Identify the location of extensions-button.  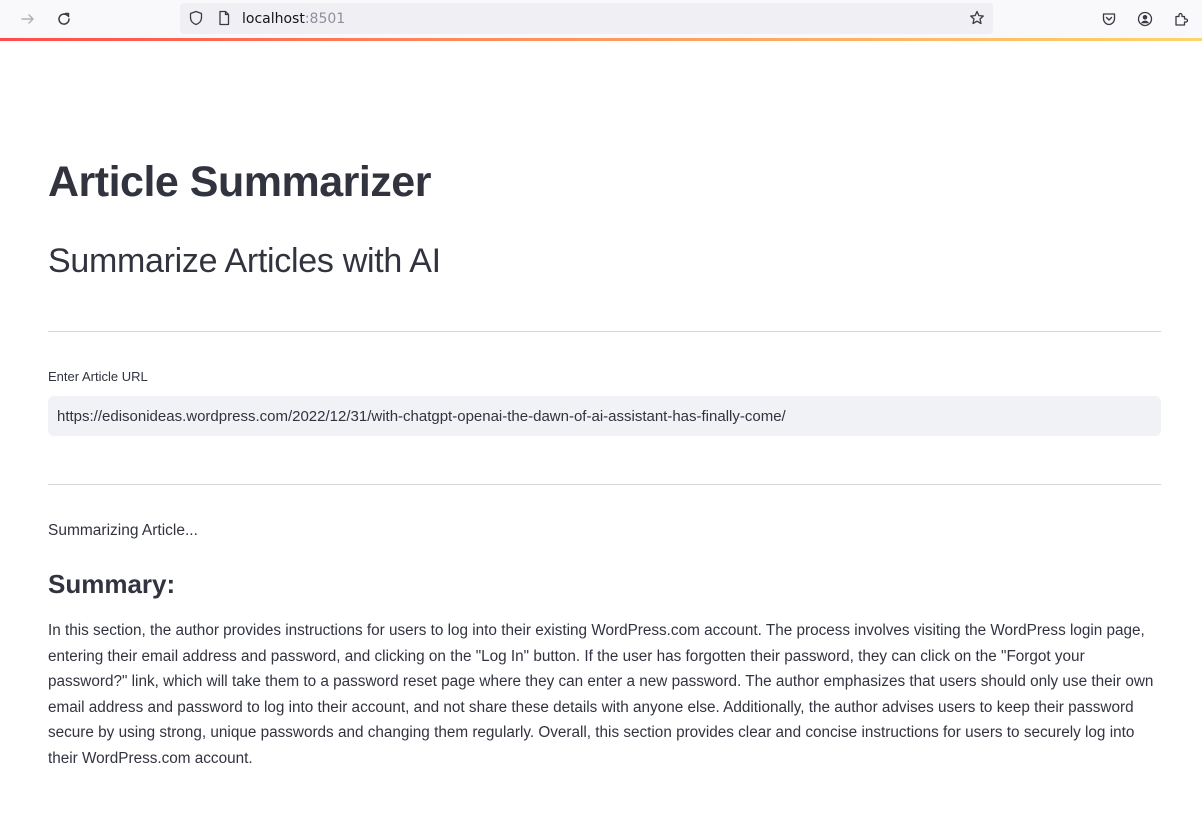
(1181, 19).